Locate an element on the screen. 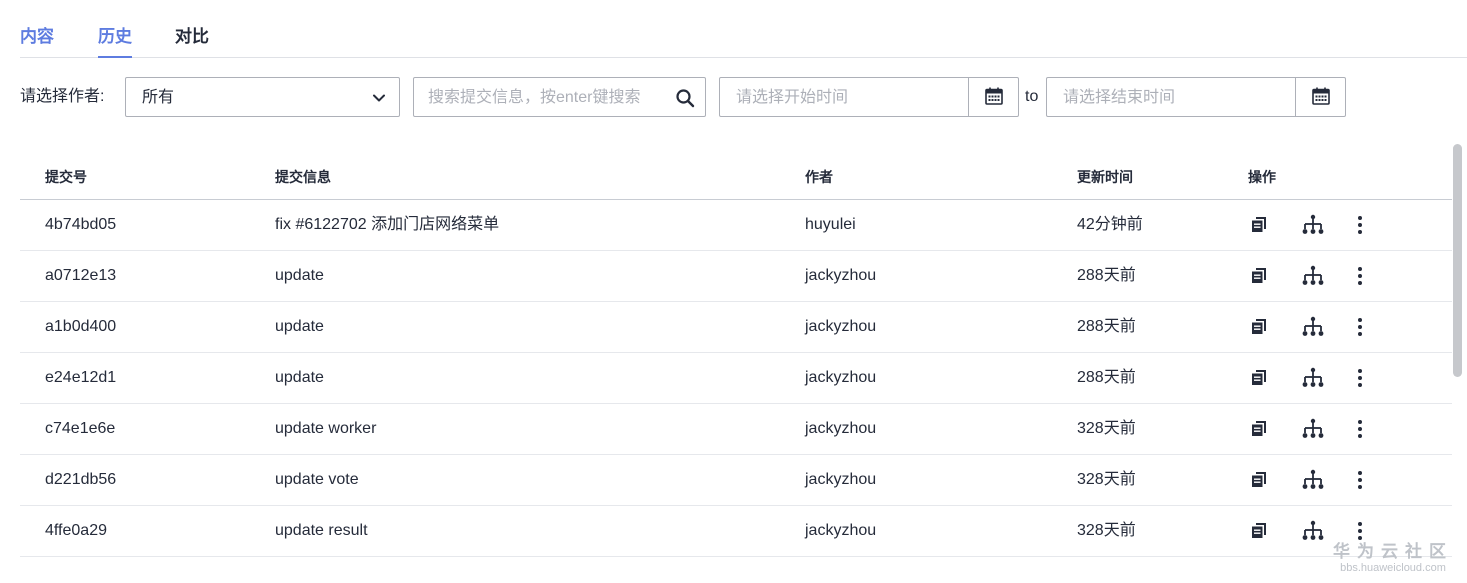 The image size is (1467, 583). commit-id-link: a0712e13 is located at coordinates (80, 276).